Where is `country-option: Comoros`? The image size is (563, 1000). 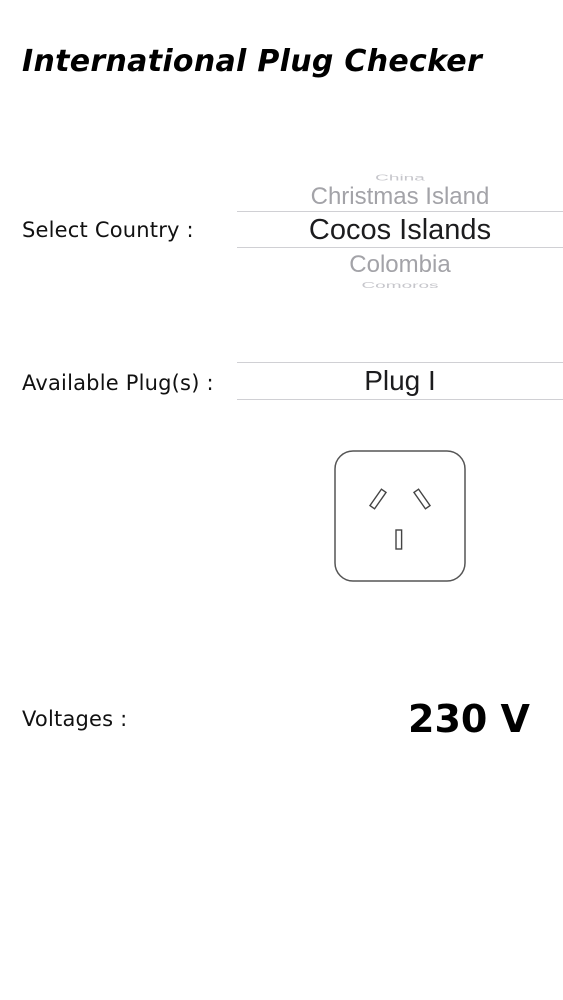
country-option: Comoros is located at coordinates (400, 286).